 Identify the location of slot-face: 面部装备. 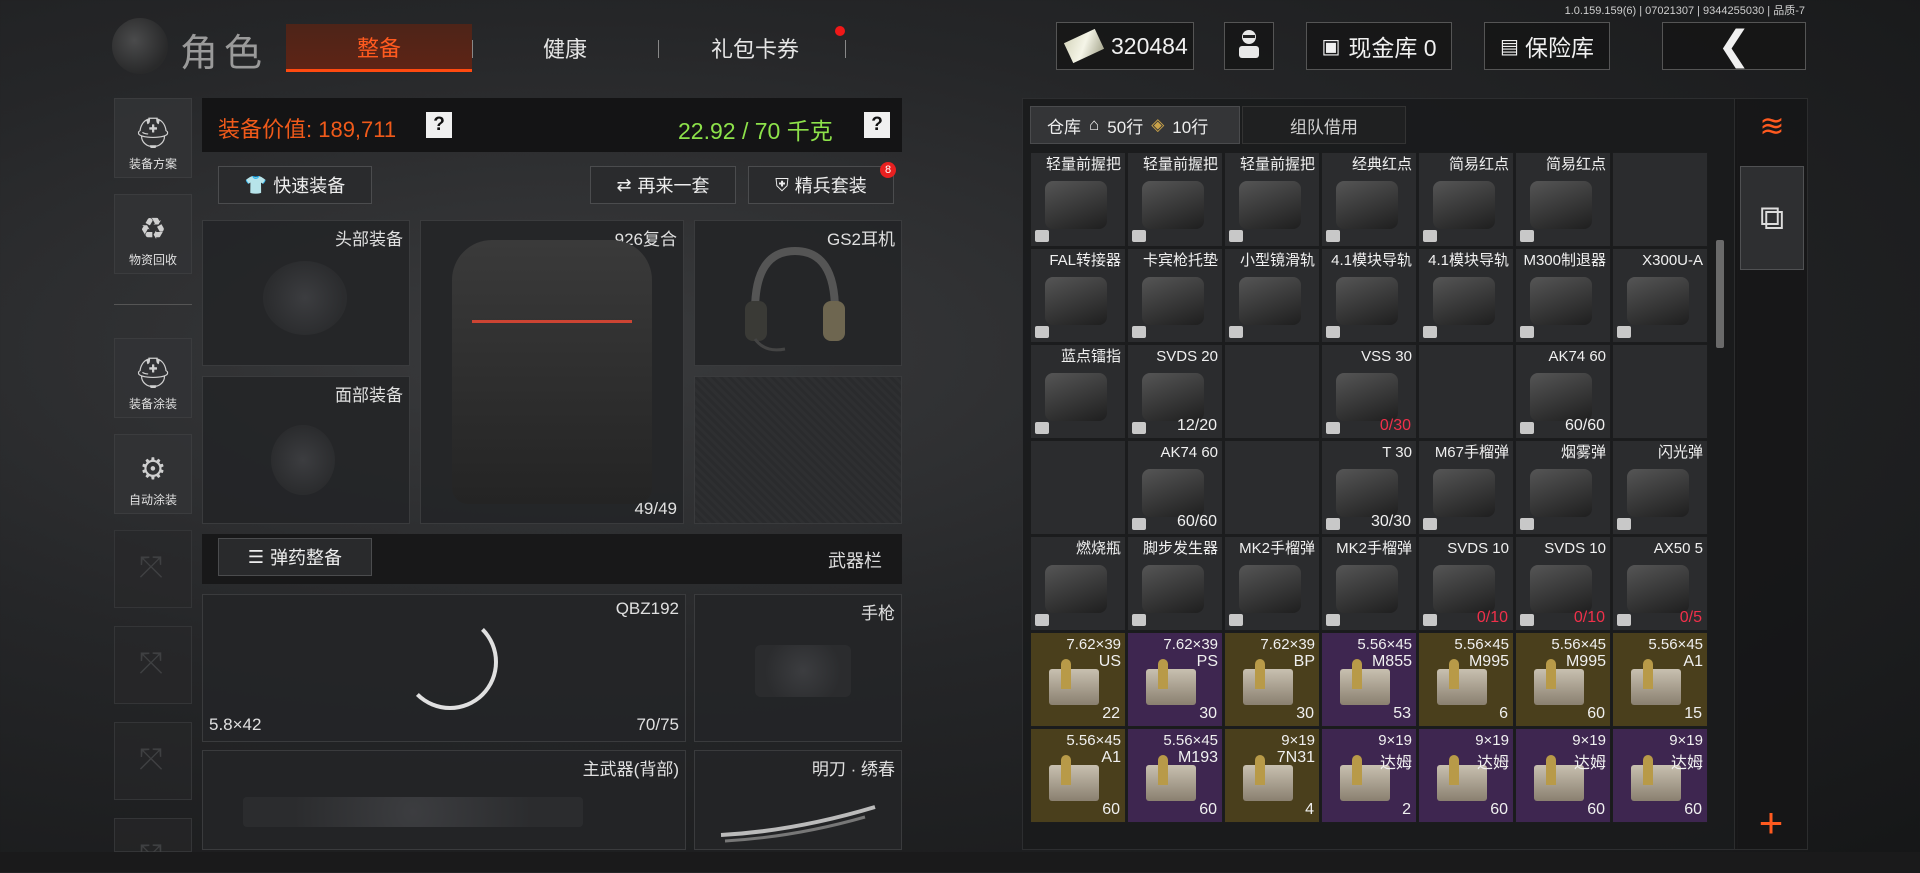
(306, 450).